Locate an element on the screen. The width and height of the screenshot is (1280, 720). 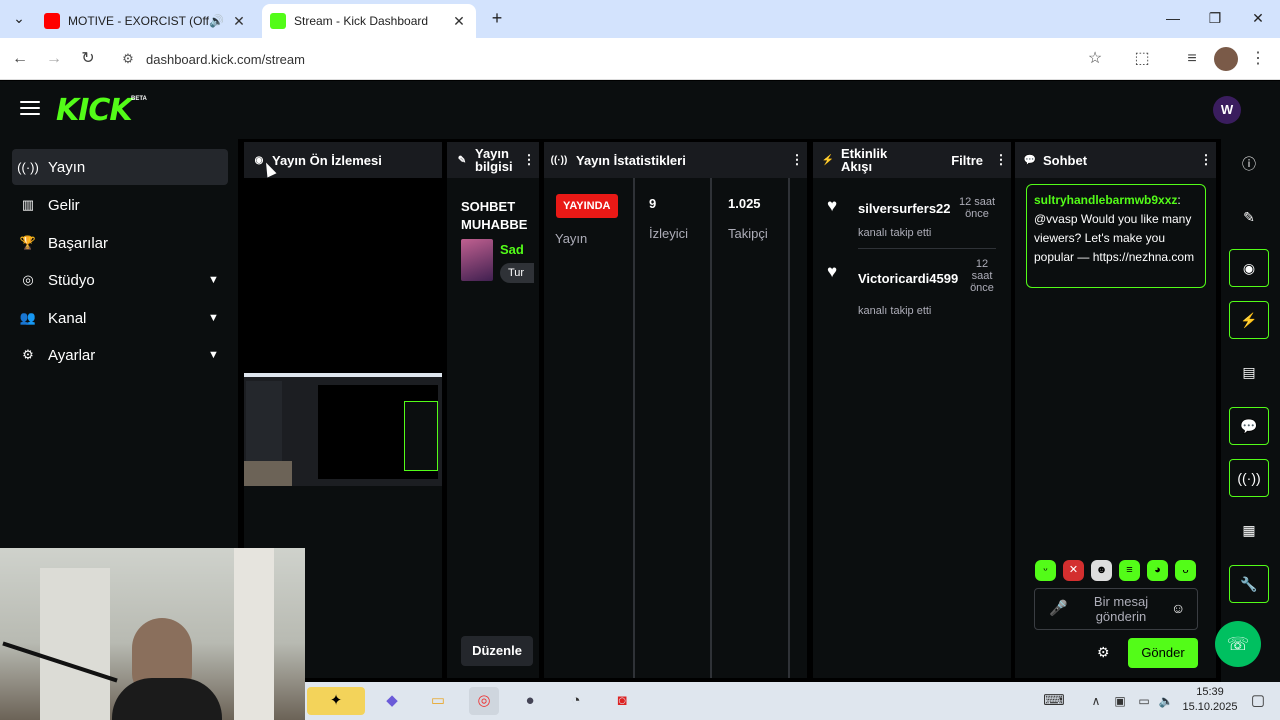
profile-avatar is located at coordinates (1226, 59).